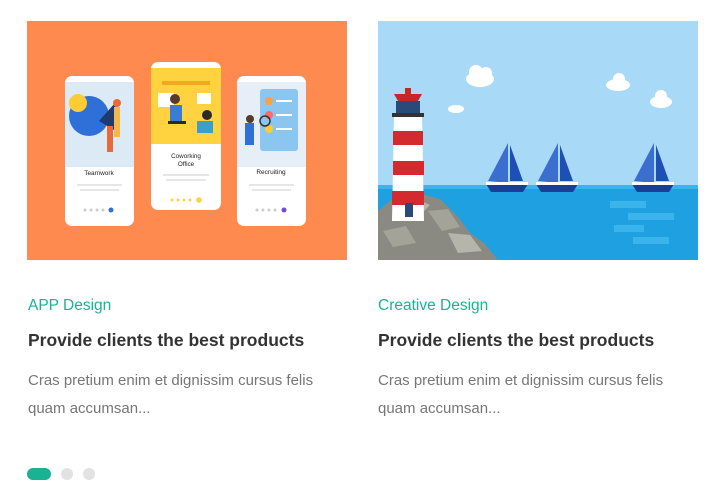  What do you see at coordinates (186, 164) in the screenshot?
I see `phone-label-office: Office` at bounding box center [186, 164].